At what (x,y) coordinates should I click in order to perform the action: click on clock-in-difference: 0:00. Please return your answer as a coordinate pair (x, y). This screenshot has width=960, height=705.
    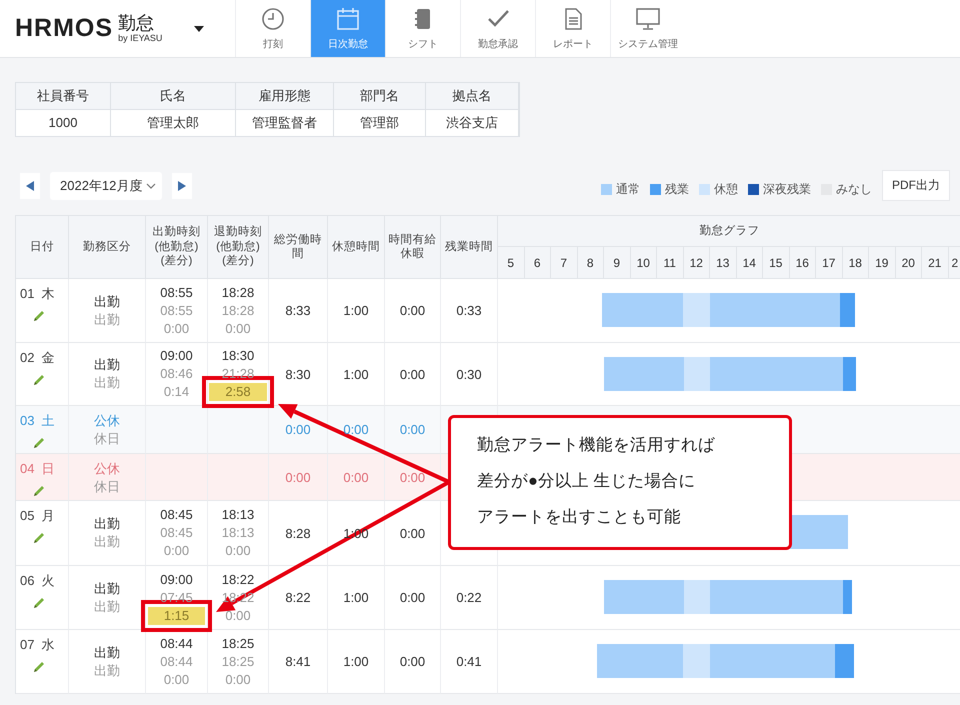
    Looking at the image, I should click on (177, 550).